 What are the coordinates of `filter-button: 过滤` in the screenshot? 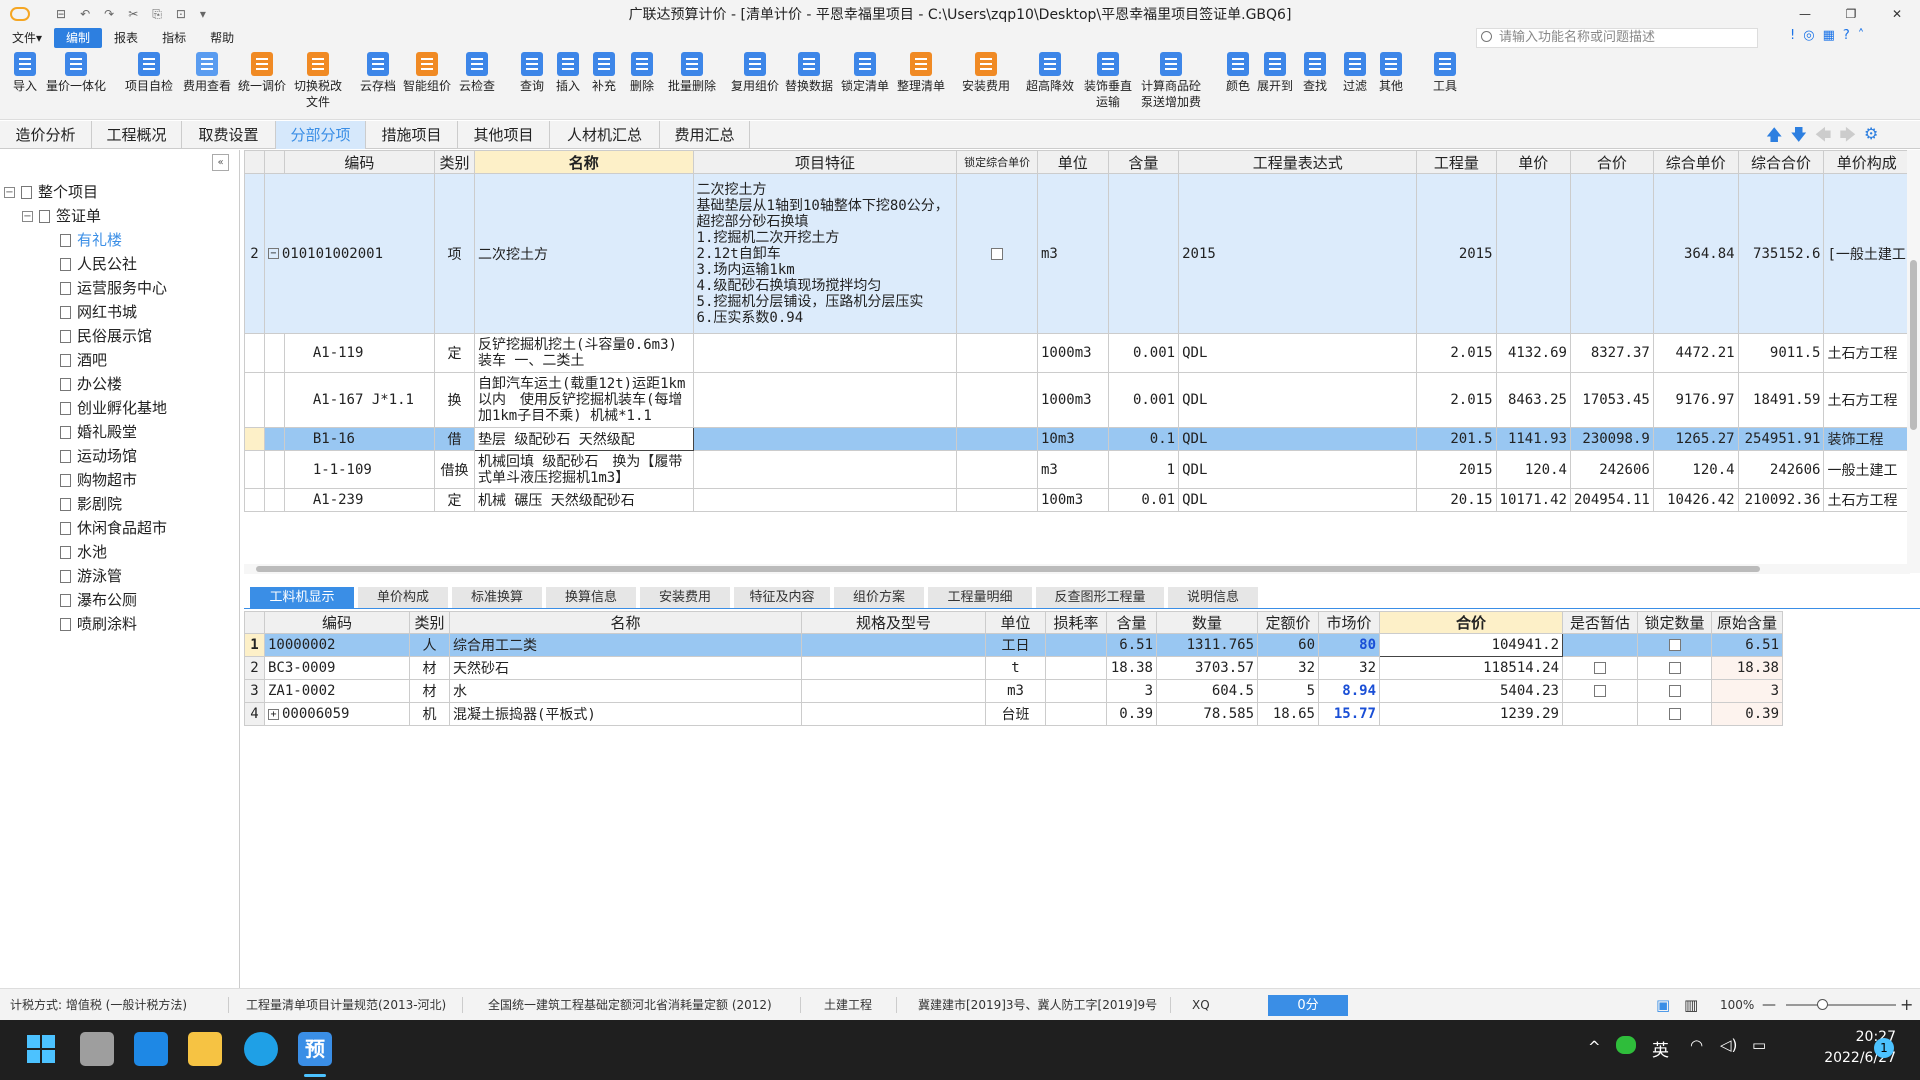 It's located at (1355, 73).